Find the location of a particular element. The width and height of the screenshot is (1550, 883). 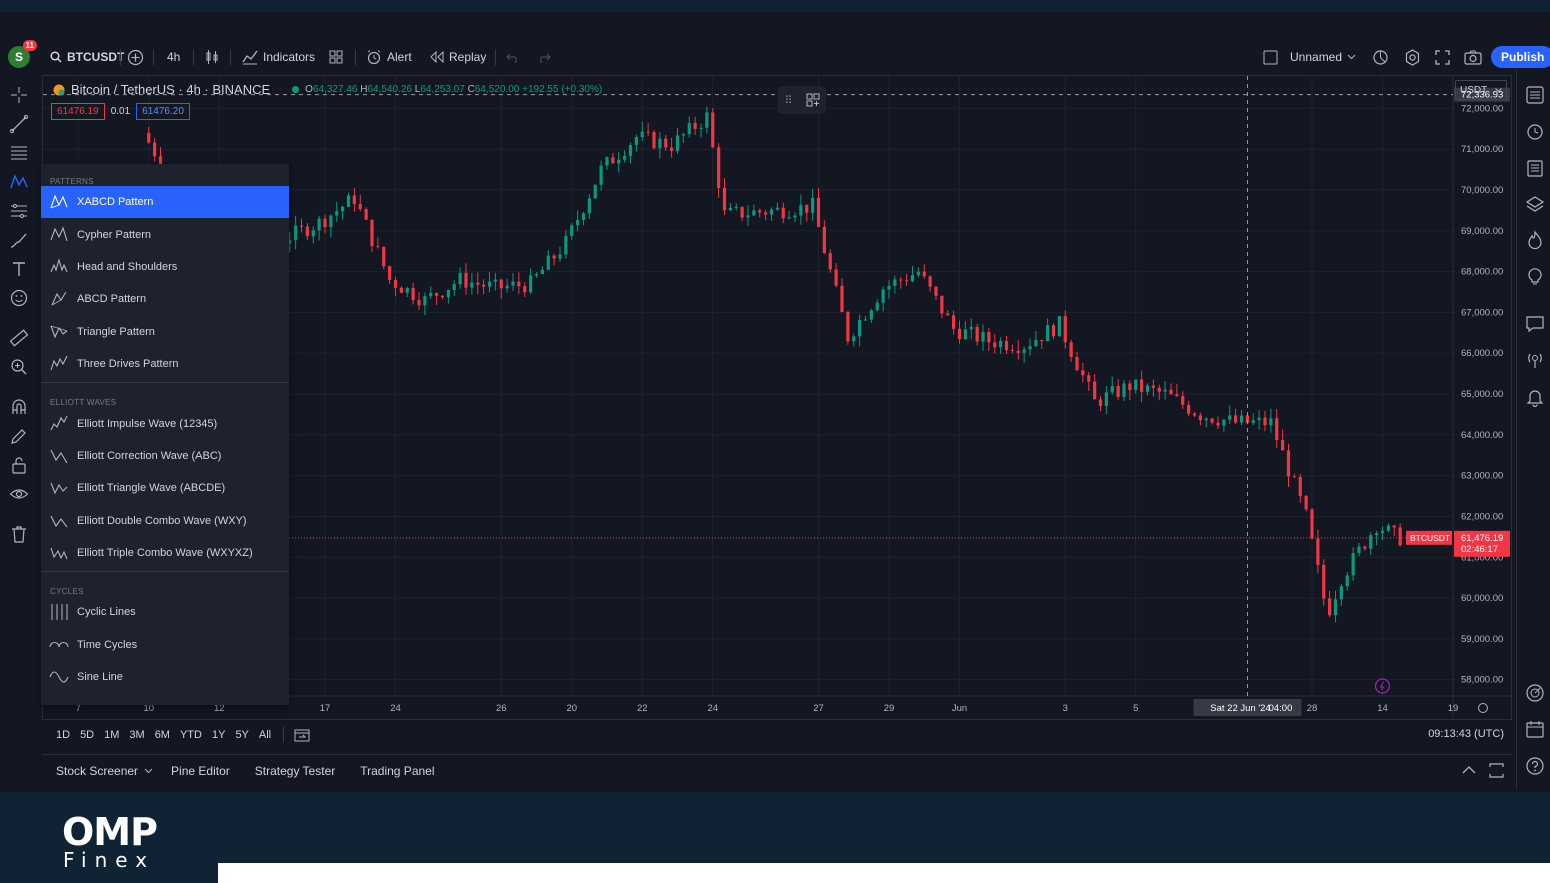

user-menu: S 11 is located at coordinates (22, 55).